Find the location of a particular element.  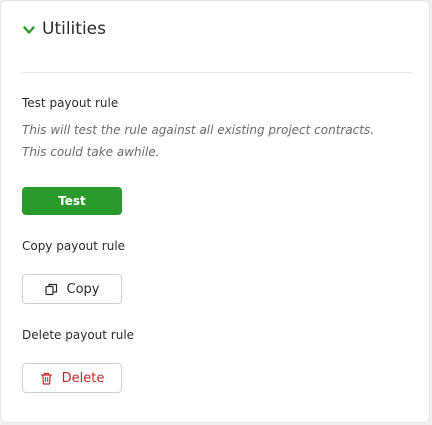

delete-button-label: Delete is located at coordinates (83, 378).